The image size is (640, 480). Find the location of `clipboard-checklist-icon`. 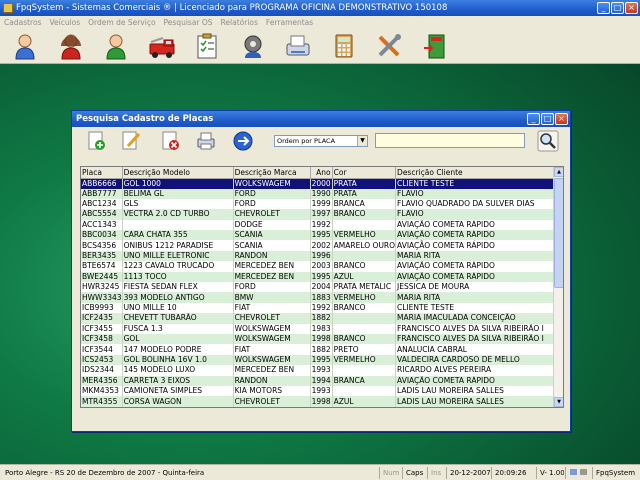

clipboard-checklist-icon is located at coordinates (207, 45).